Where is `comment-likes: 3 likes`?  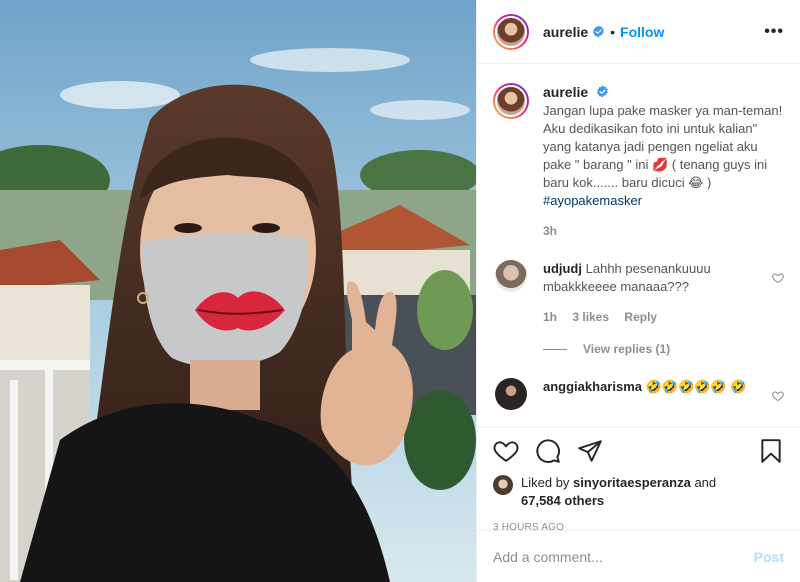 comment-likes: 3 likes is located at coordinates (590, 317).